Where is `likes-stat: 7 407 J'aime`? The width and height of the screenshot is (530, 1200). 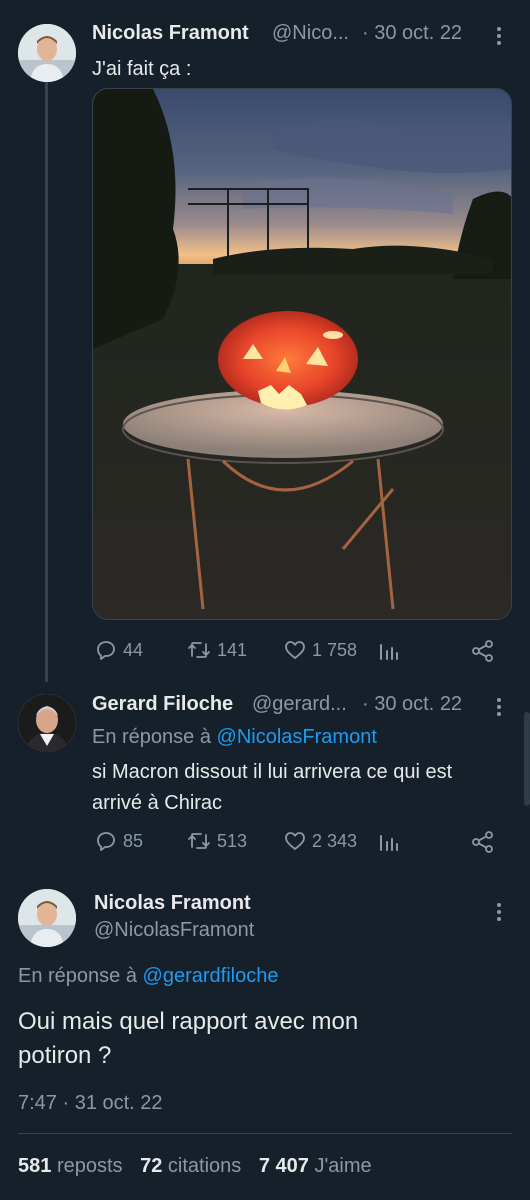 likes-stat: 7 407 J'aime is located at coordinates (315, 1166).